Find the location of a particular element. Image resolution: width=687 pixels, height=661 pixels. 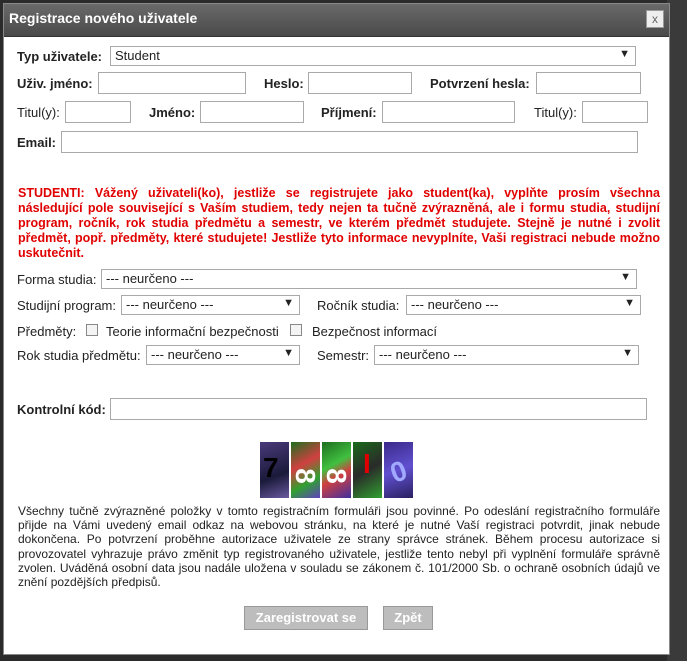

title-after-label: Titul(y): is located at coordinates (555, 112).